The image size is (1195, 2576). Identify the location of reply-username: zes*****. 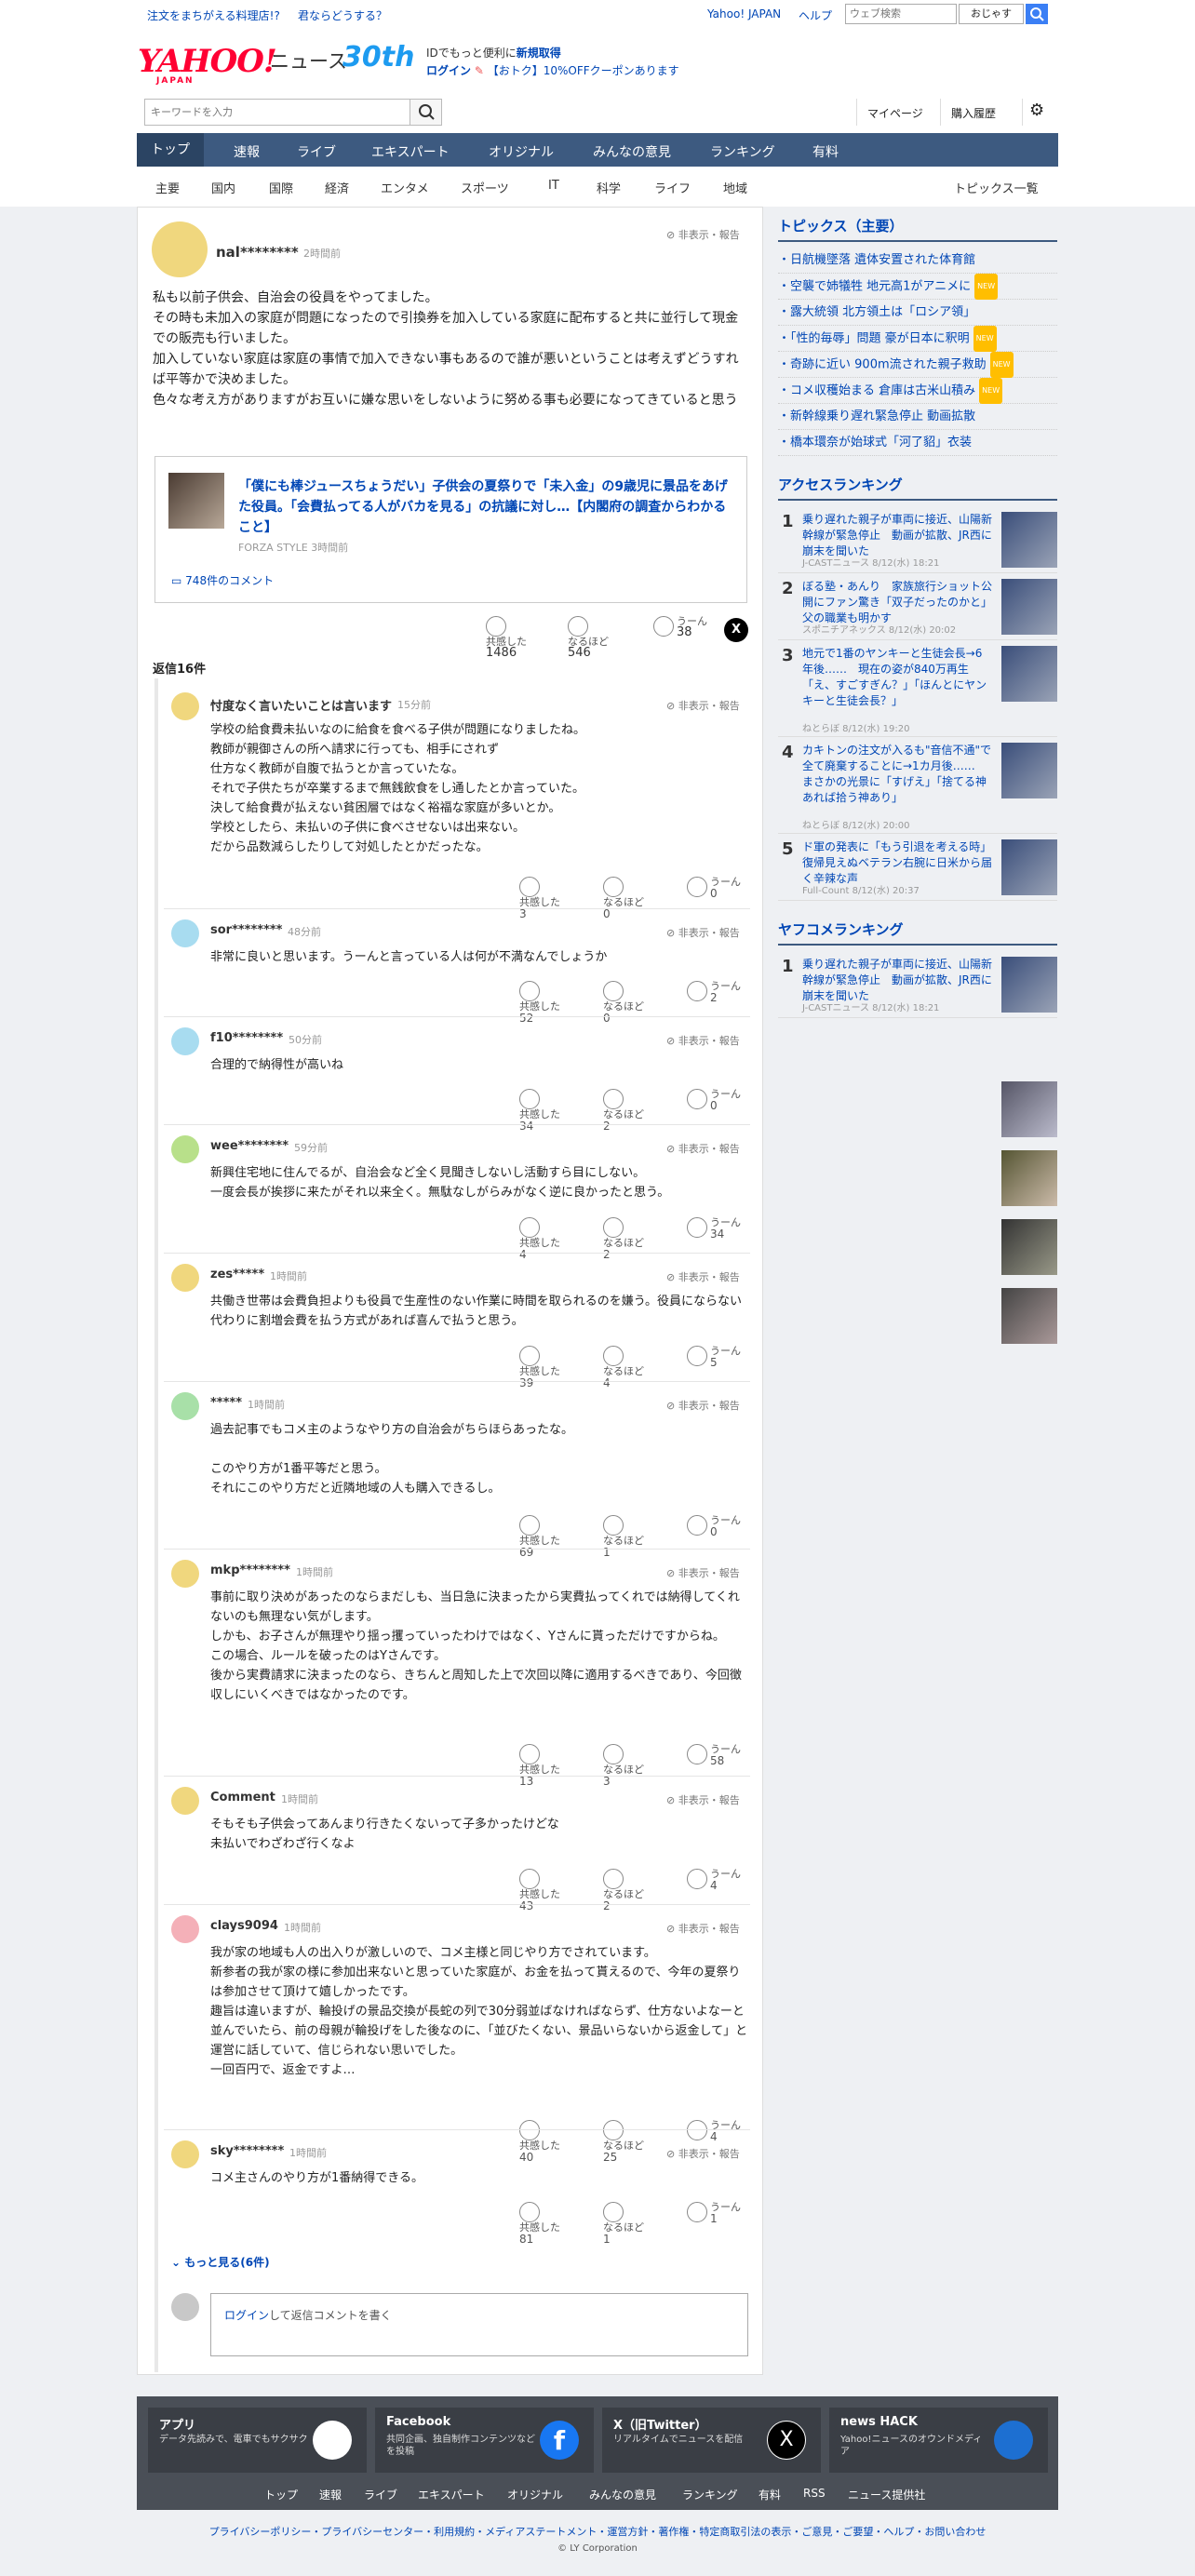
(237, 1274).